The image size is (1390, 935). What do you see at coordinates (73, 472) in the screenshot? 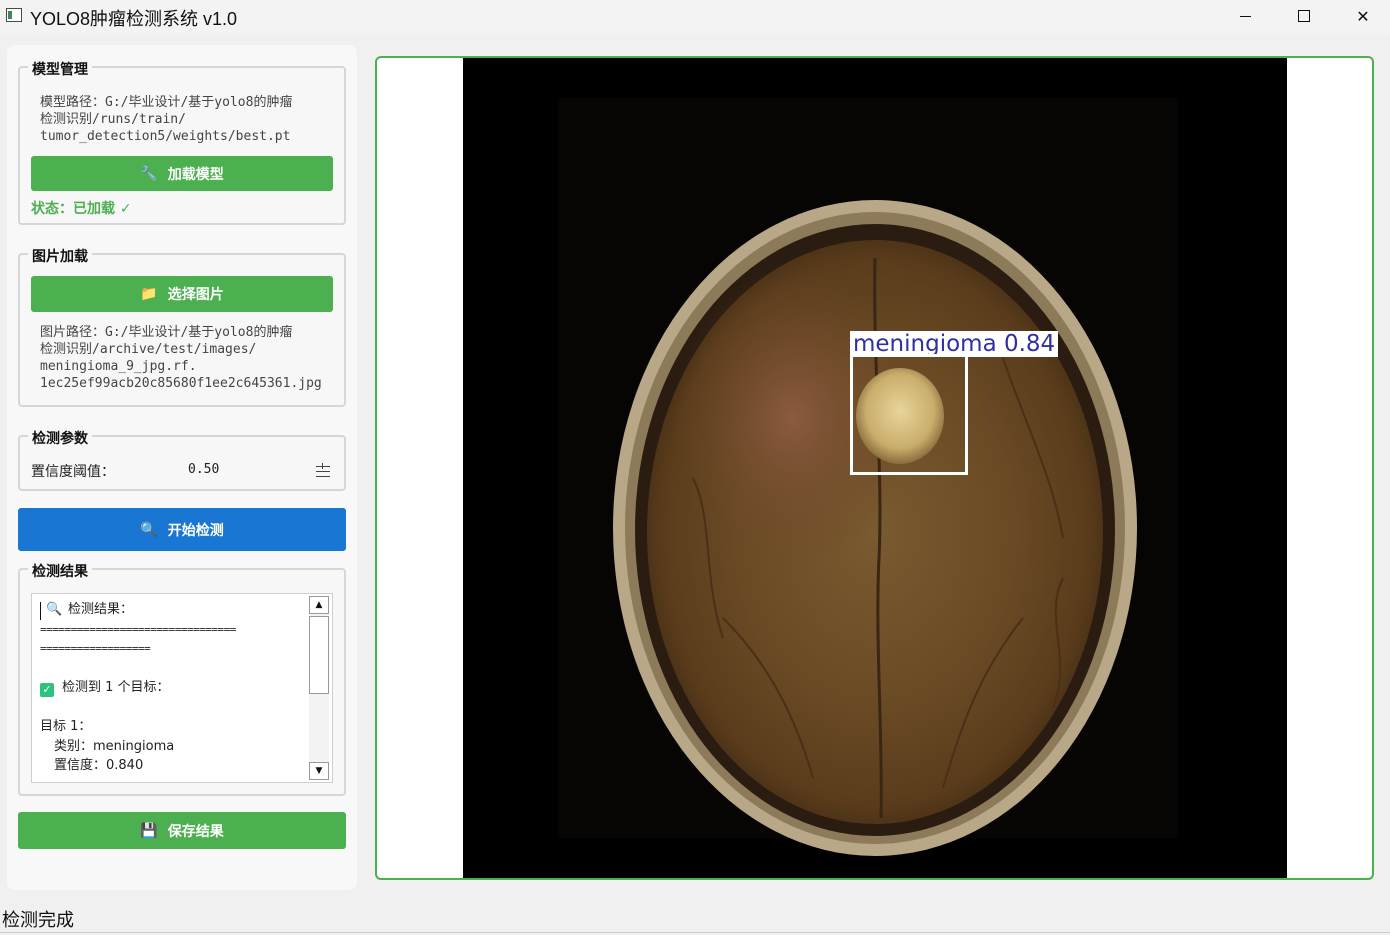
I see `confidence-label: 置信度阈值：` at bounding box center [73, 472].